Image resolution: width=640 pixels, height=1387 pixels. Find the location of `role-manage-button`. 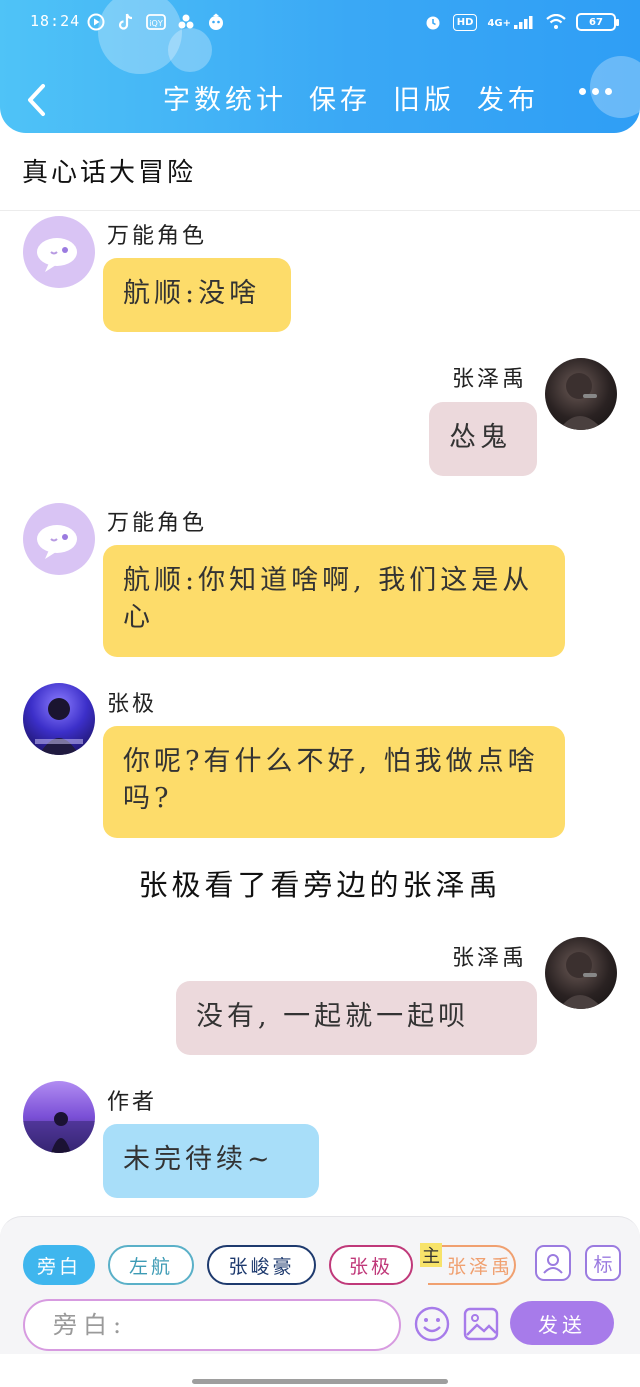

role-manage-button is located at coordinates (553, 1263).